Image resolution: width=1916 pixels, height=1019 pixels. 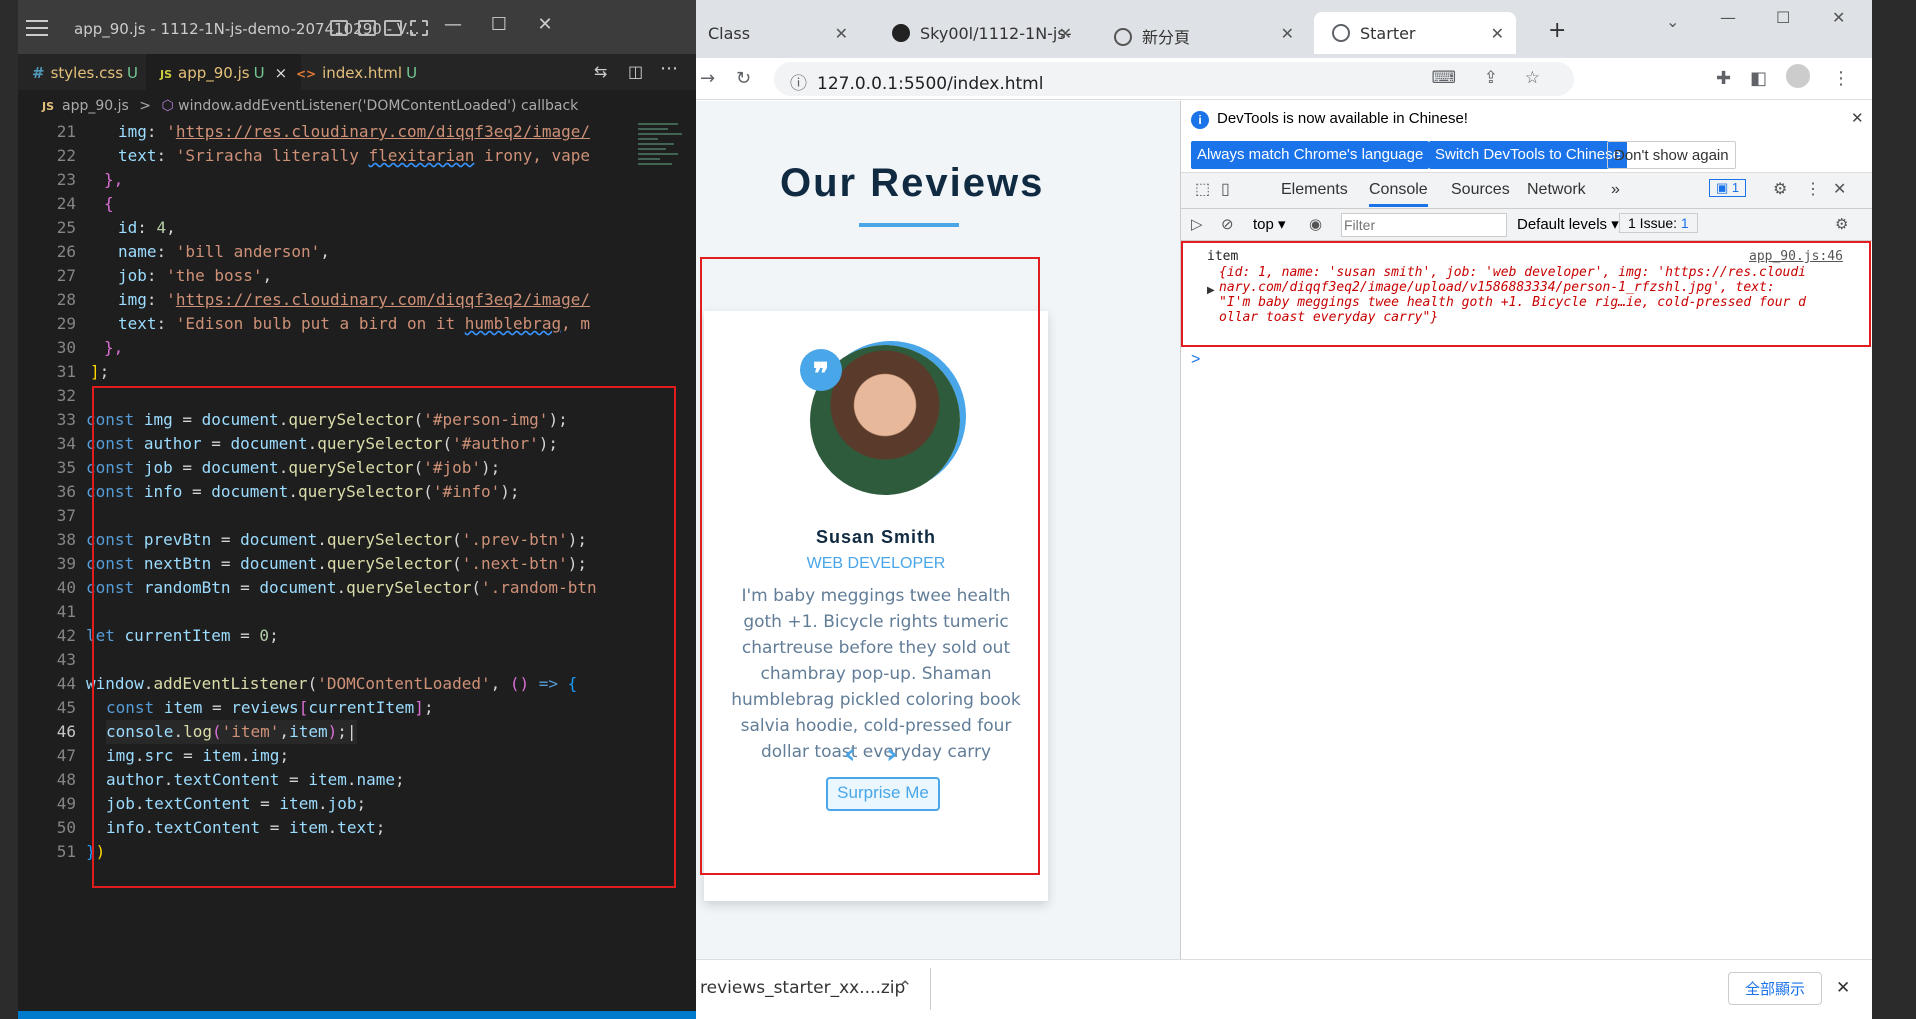 I want to click on line-number: 41, so click(x=66, y=611).